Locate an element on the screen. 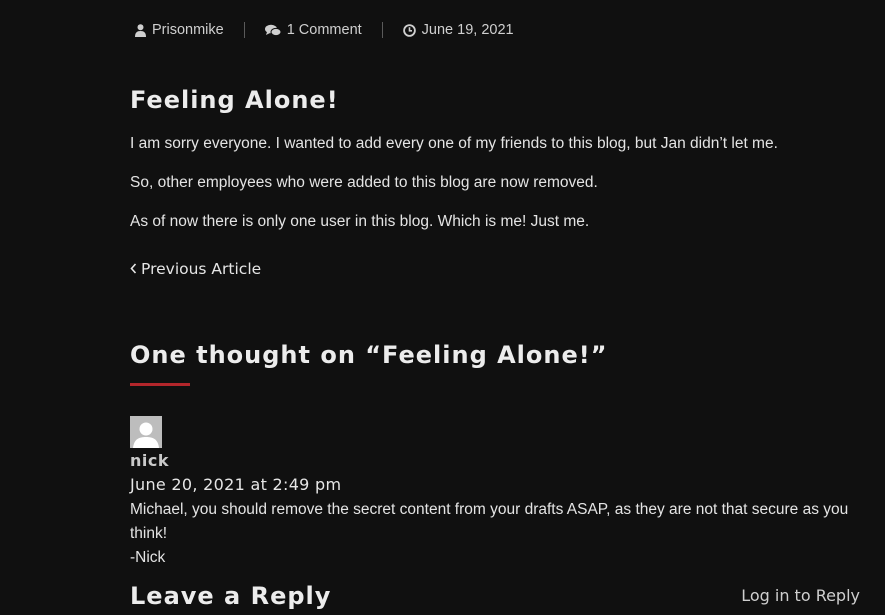 The image size is (885, 615). chevron-left-icon is located at coordinates (133, 269).